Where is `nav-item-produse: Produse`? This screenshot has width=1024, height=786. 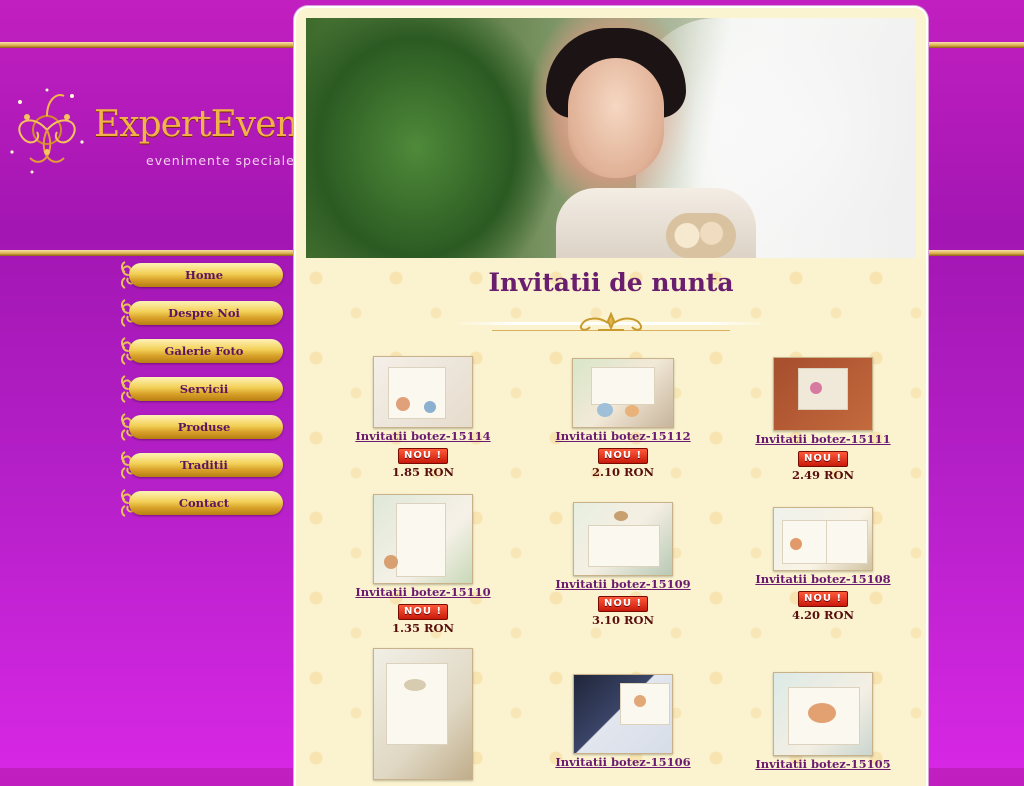
nav-item-produse: Produse is located at coordinates (201, 427).